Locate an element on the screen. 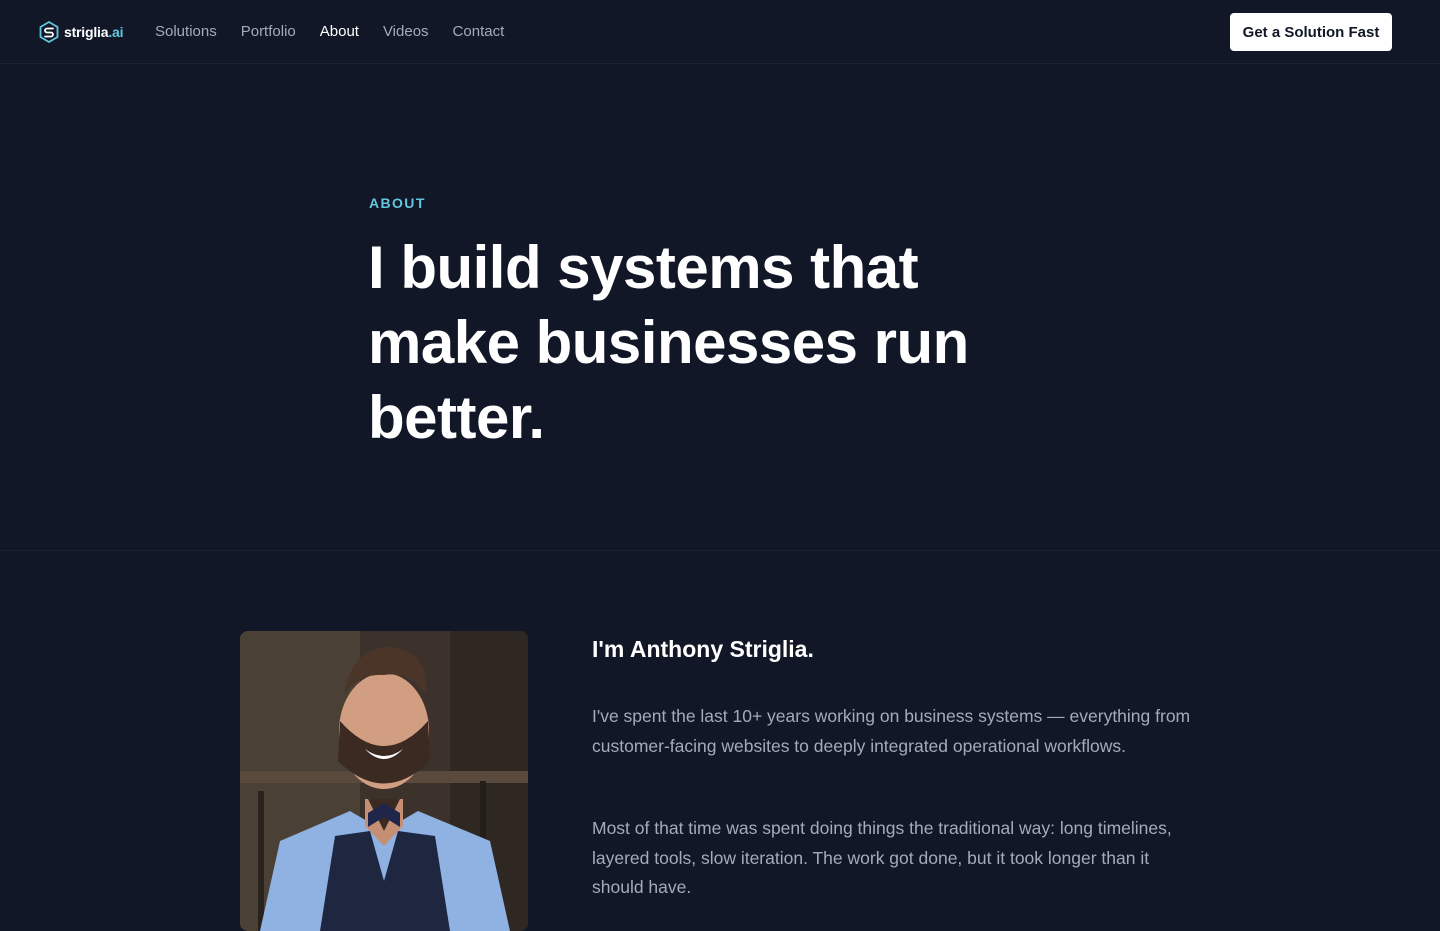 Image resolution: width=1440 pixels, height=931 pixels. get-solution-button: Get a Solution Fast is located at coordinates (1311, 32).